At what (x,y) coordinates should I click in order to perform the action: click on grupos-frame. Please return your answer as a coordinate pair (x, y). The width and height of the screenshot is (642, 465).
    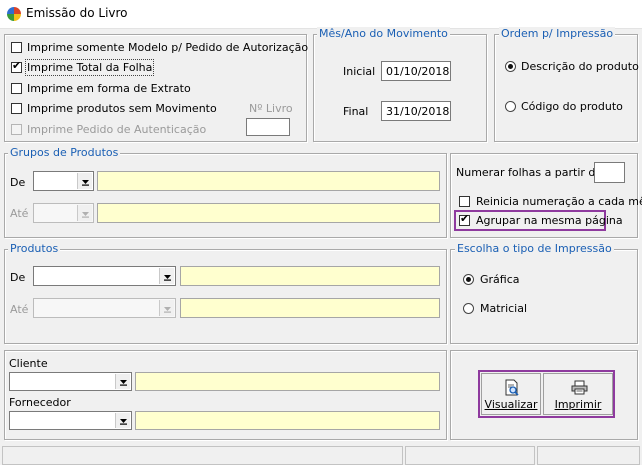
    Looking at the image, I should click on (225, 195).